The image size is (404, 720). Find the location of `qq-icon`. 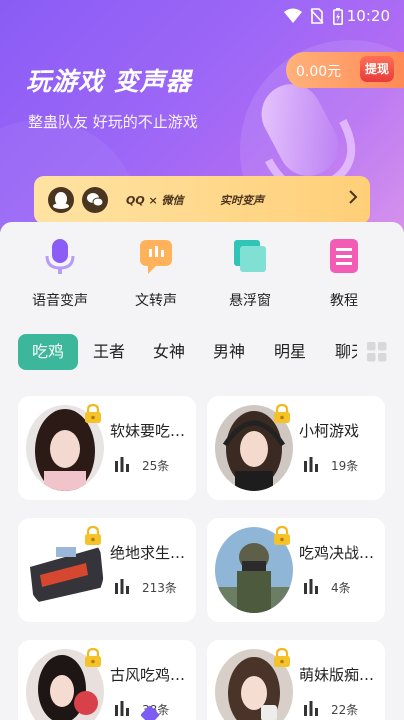

qq-icon is located at coordinates (61, 200).